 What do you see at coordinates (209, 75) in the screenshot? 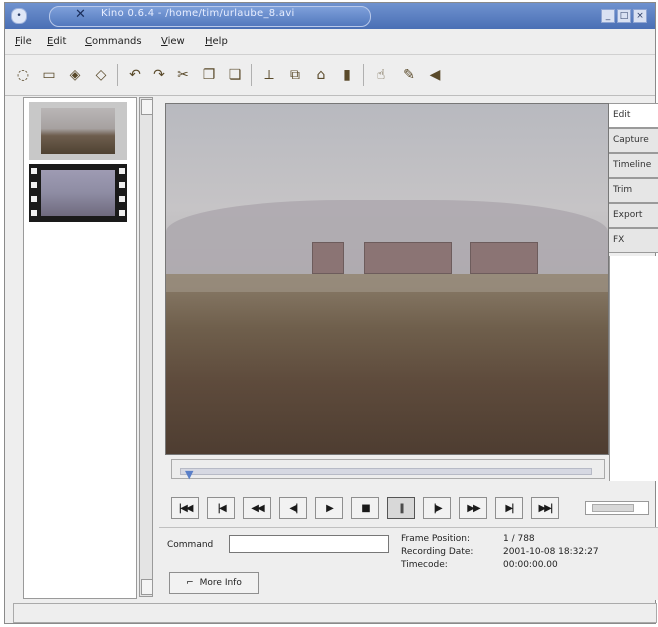
I see `copy-icon: ❐` at bounding box center [209, 75].